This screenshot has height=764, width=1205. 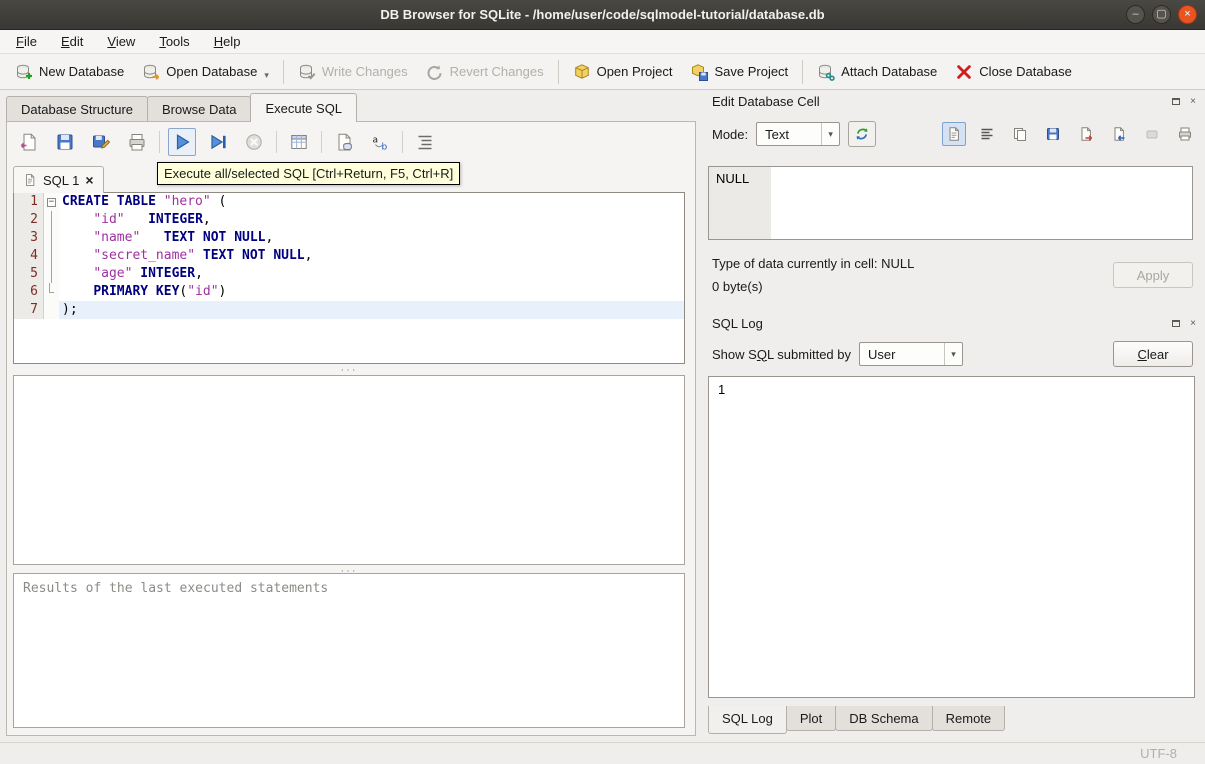 What do you see at coordinates (160, 291) in the screenshot?
I see `code-text: PRIMARY KEY("id")` at bounding box center [160, 291].